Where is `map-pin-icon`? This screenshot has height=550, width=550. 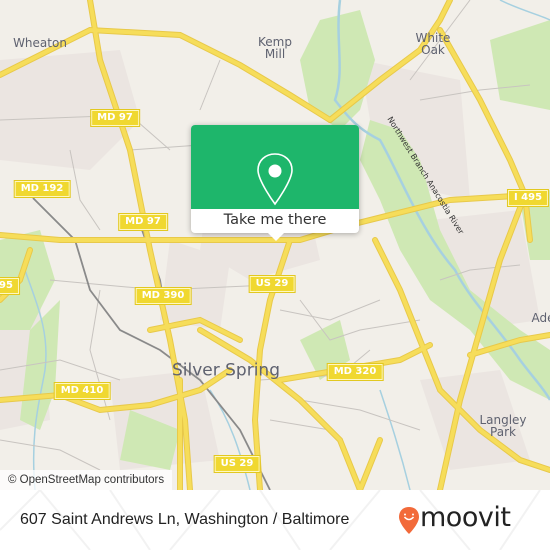 map-pin-icon is located at coordinates (275, 179).